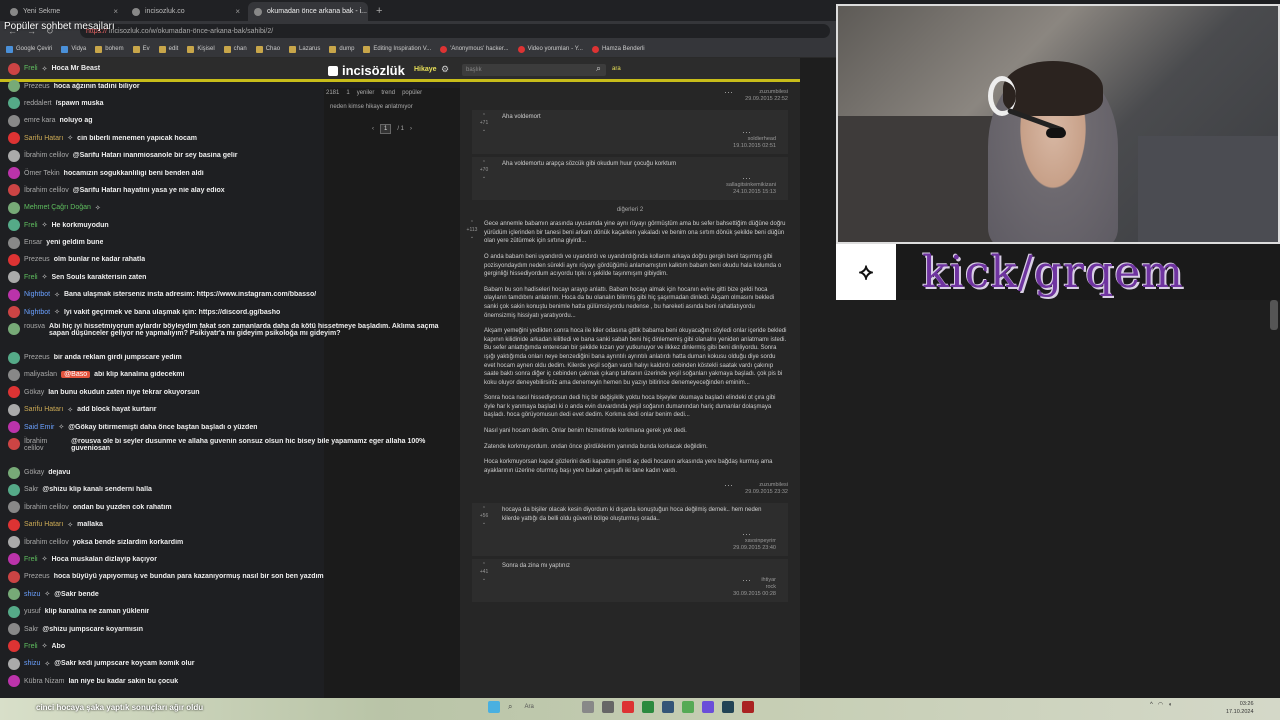 Image resolution: width=1280 pixels, height=720 pixels. What do you see at coordinates (40, 374) in the screenshot?
I see `chat-username: maliyaslan` at bounding box center [40, 374].